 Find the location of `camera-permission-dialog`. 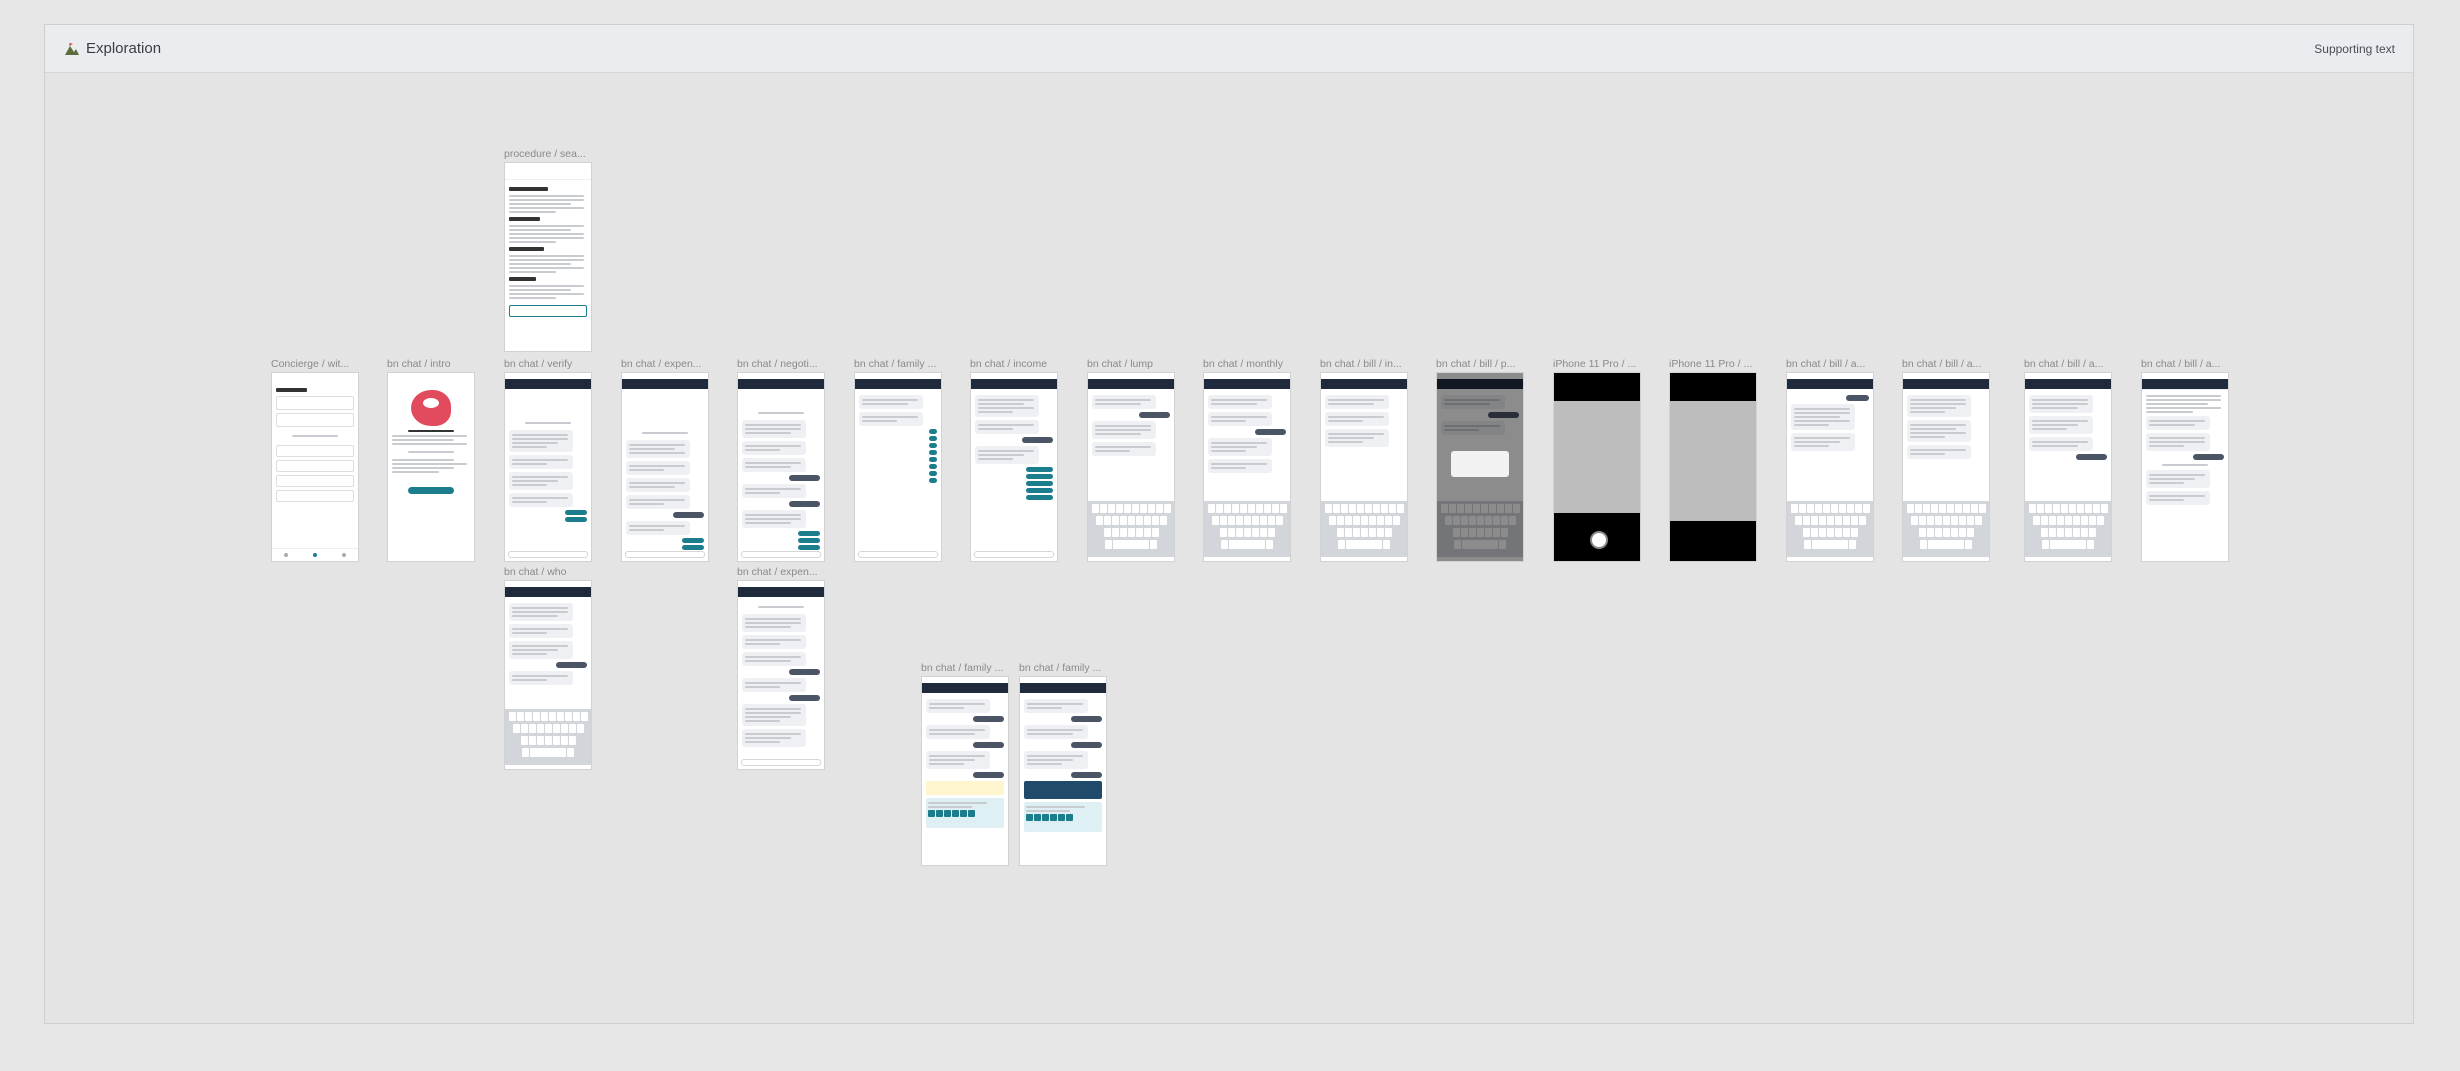

camera-permission-dialog is located at coordinates (1480, 464).